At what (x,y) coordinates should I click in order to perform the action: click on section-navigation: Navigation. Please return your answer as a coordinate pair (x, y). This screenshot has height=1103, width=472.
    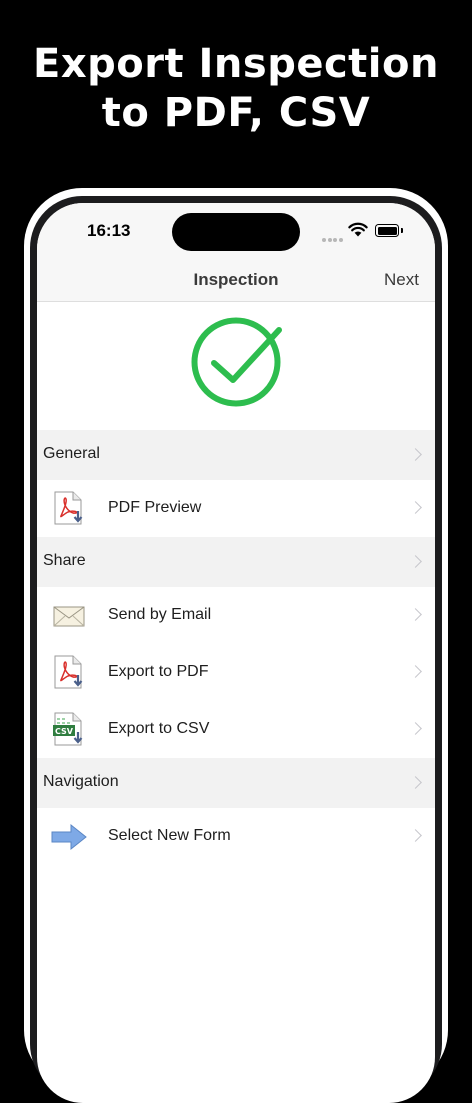
    Looking at the image, I should click on (236, 783).